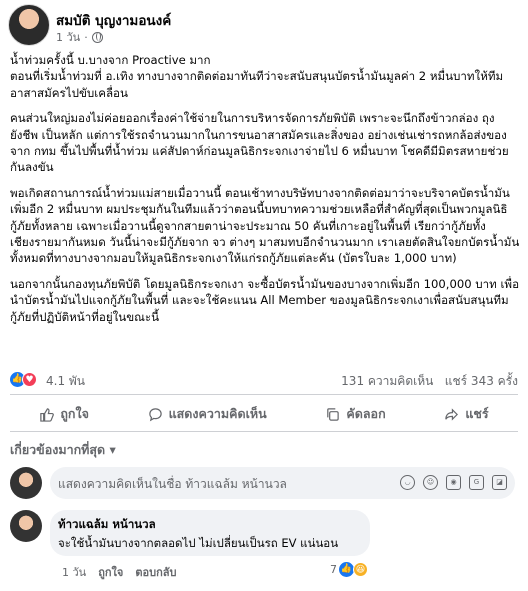 This screenshot has height=591, width=528. Describe the element at coordinates (97, 37) in the screenshot. I see `globe-icon` at that location.